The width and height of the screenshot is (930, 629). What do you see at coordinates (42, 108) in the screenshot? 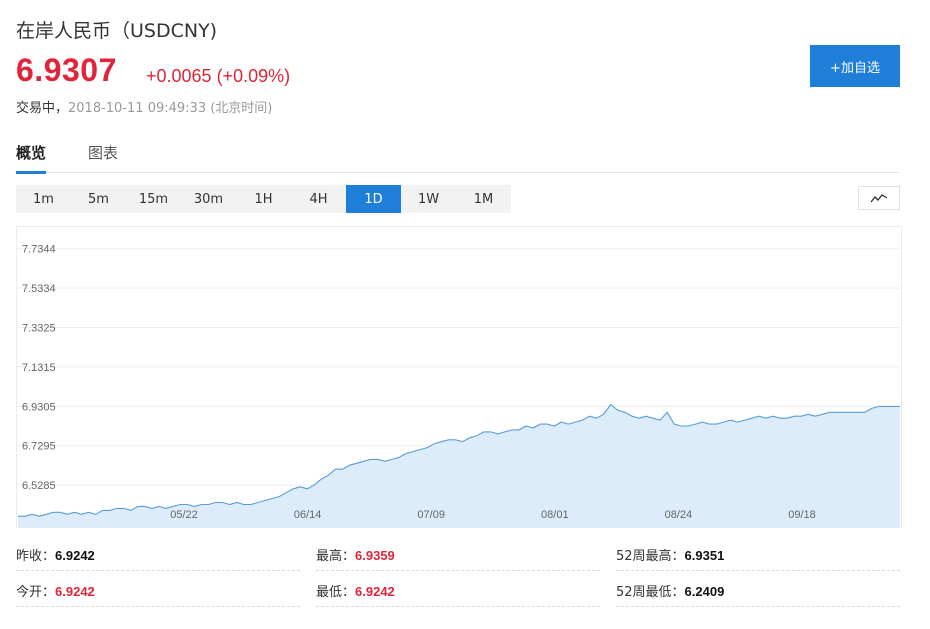
I see `status-text: 交易中，` at bounding box center [42, 108].